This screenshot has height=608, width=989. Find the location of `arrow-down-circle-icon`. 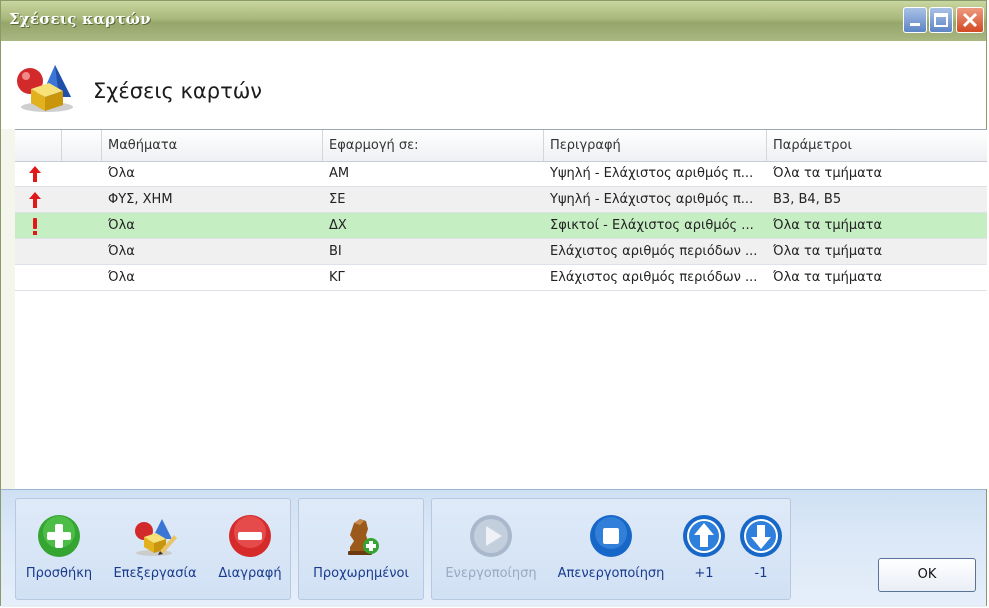

arrow-down-circle-icon is located at coordinates (761, 536).